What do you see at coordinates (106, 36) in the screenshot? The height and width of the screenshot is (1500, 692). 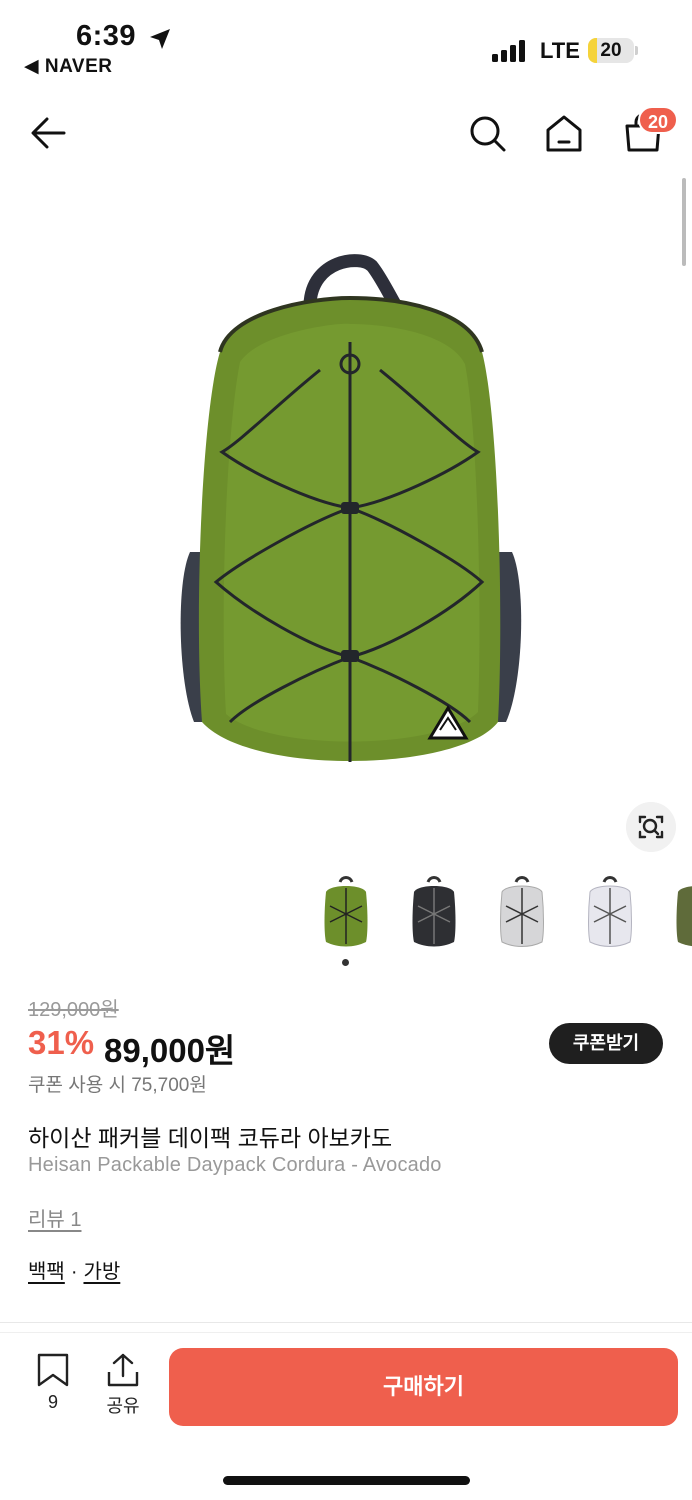 I see `status-time: 6:39` at bounding box center [106, 36].